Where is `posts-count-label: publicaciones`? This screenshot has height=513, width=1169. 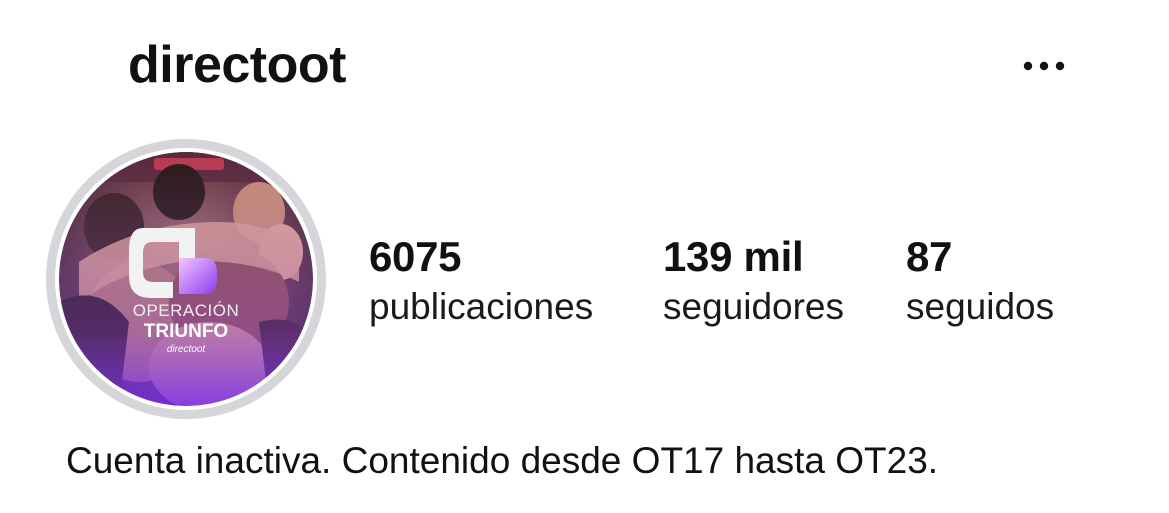 posts-count-label: publicaciones is located at coordinates (481, 306).